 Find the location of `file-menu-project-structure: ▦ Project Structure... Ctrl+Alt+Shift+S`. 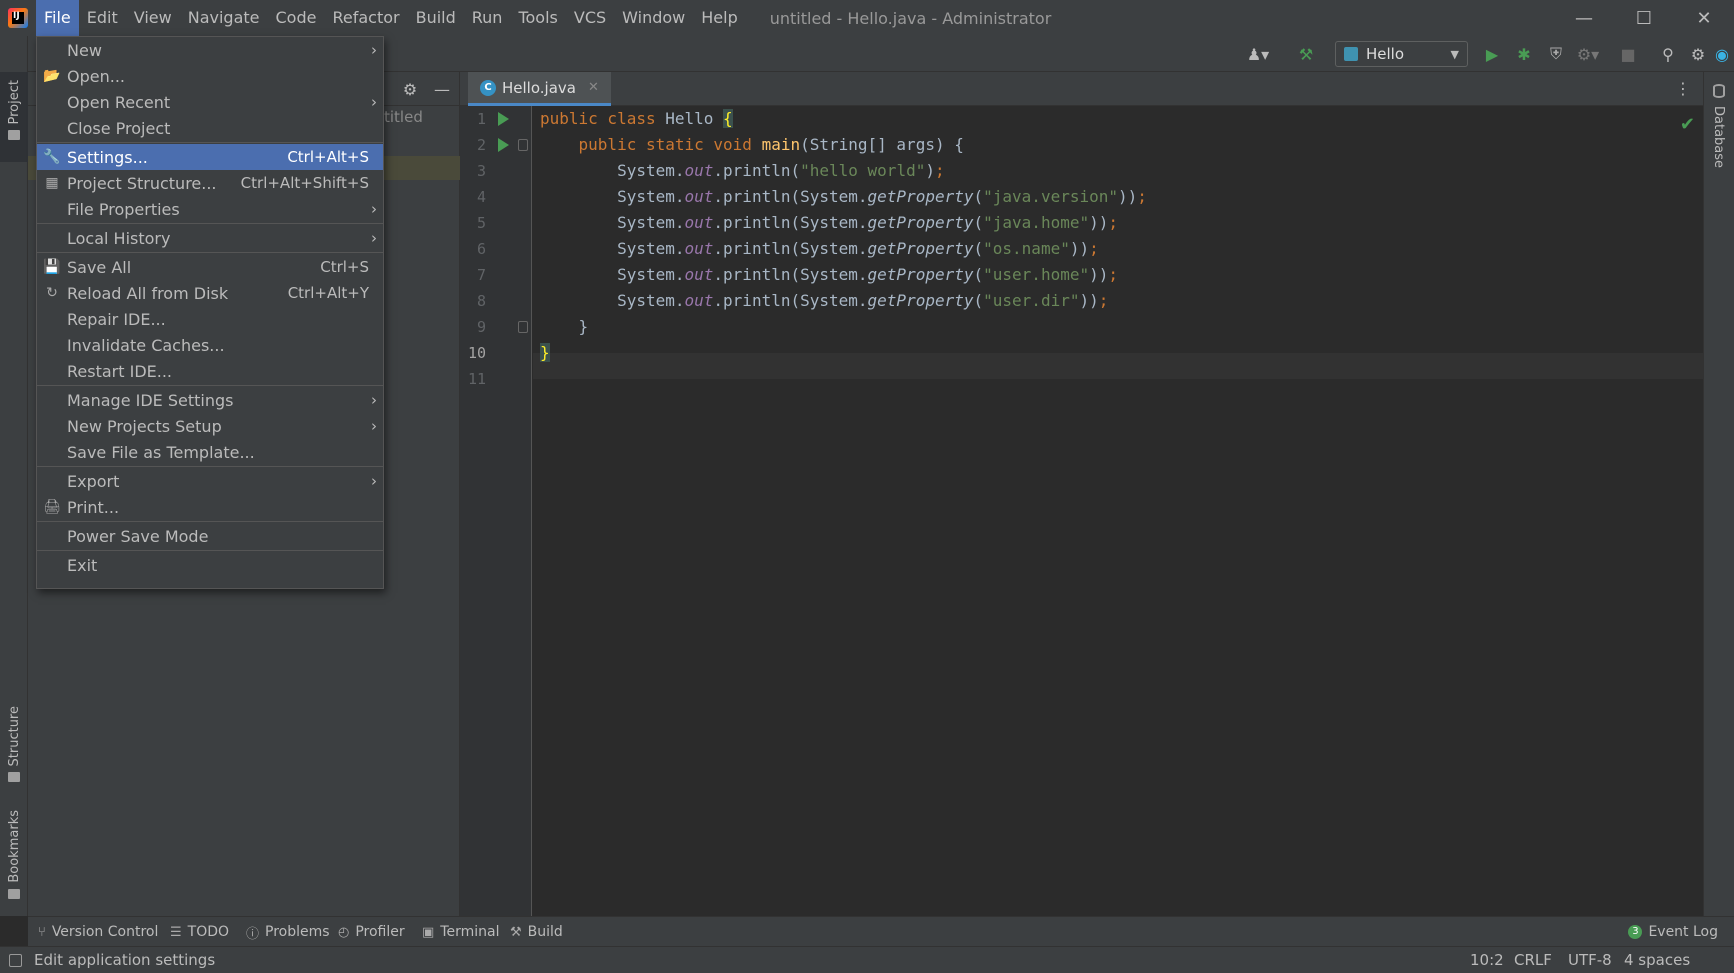

file-menu-project-structure: ▦ Project Structure... Ctrl+Alt+Shift+S is located at coordinates (210, 183).